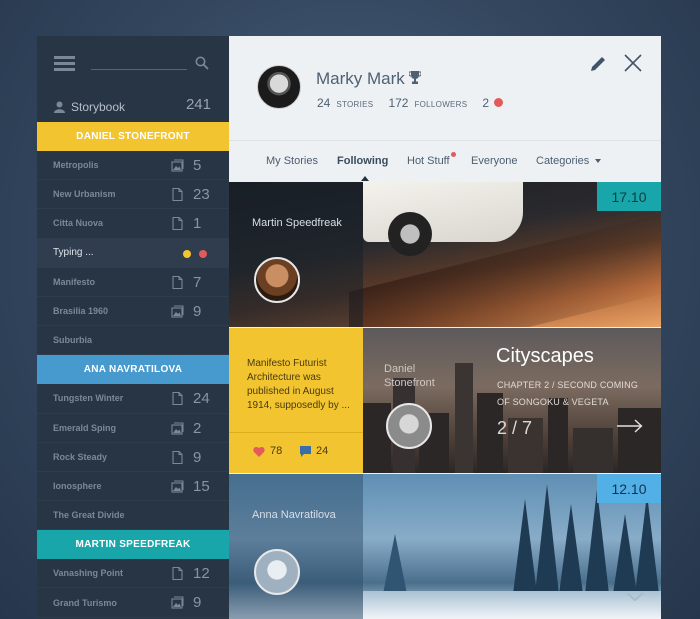  What do you see at coordinates (85, 427) in the screenshot?
I see `story-name: Emerald Sping` at bounding box center [85, 427].